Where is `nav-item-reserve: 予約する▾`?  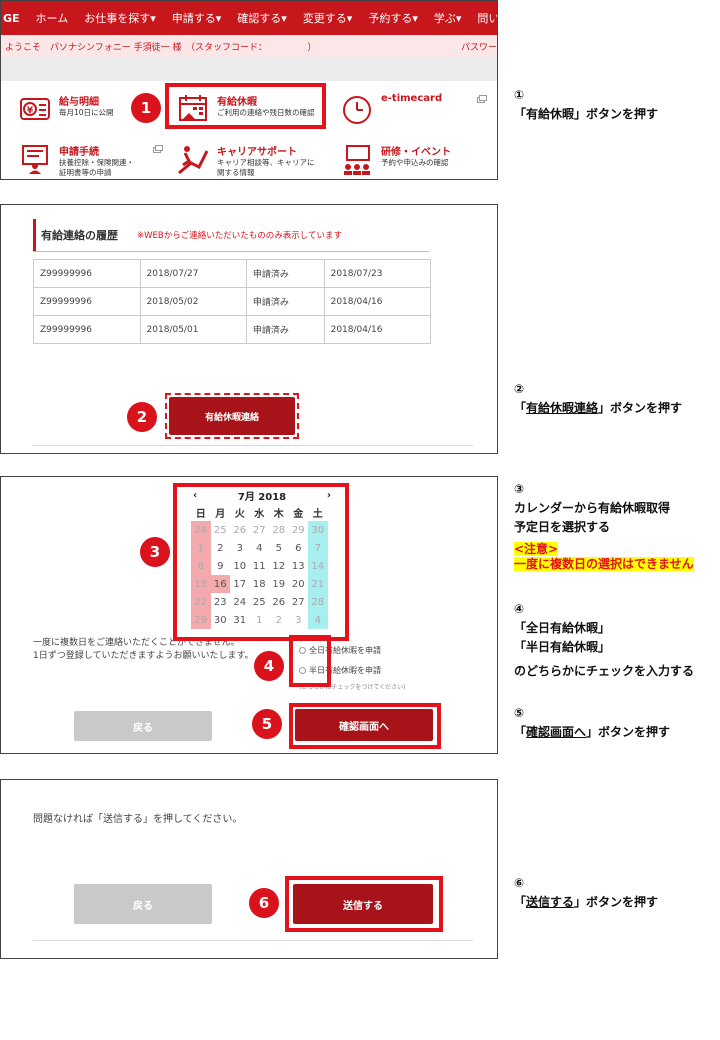 nav-item-reserve: 予約する▾ is located at coordinates (393, 18).